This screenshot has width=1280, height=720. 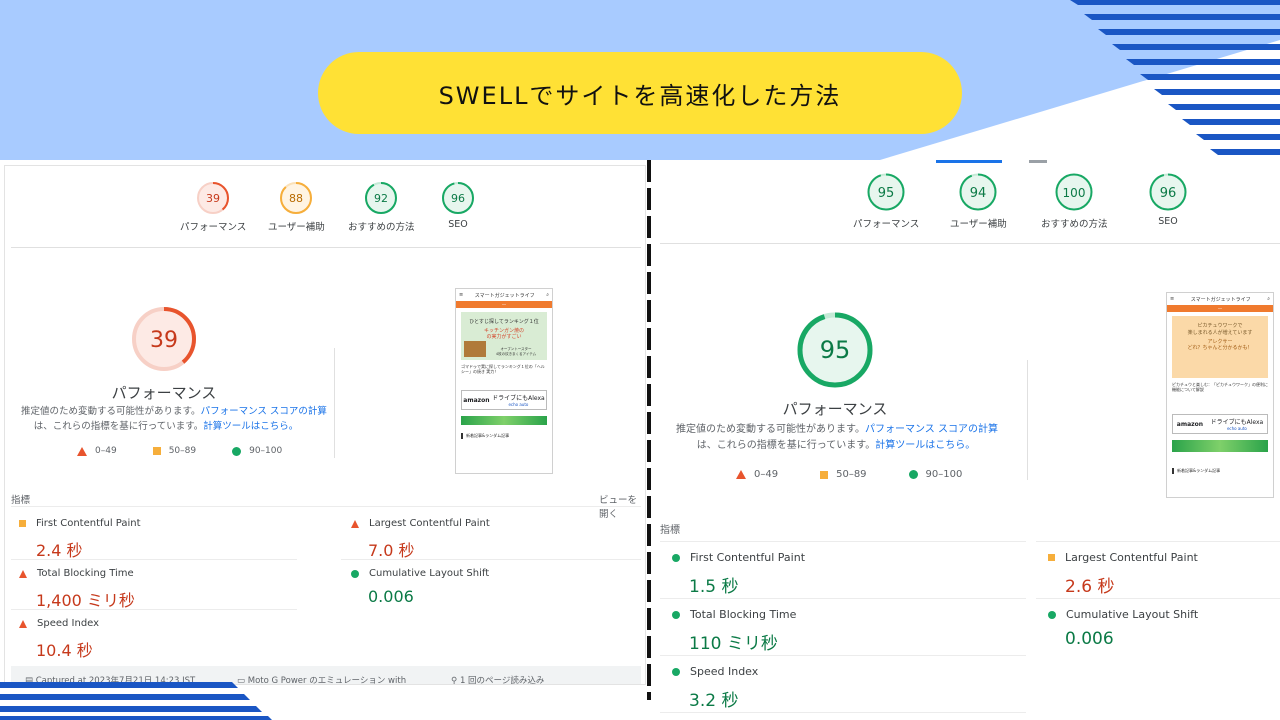 What do you see at coordinates (714, 701) in the screenshot?
I see `metric-value: 3.2 秒` at bounding box center [714, 701].